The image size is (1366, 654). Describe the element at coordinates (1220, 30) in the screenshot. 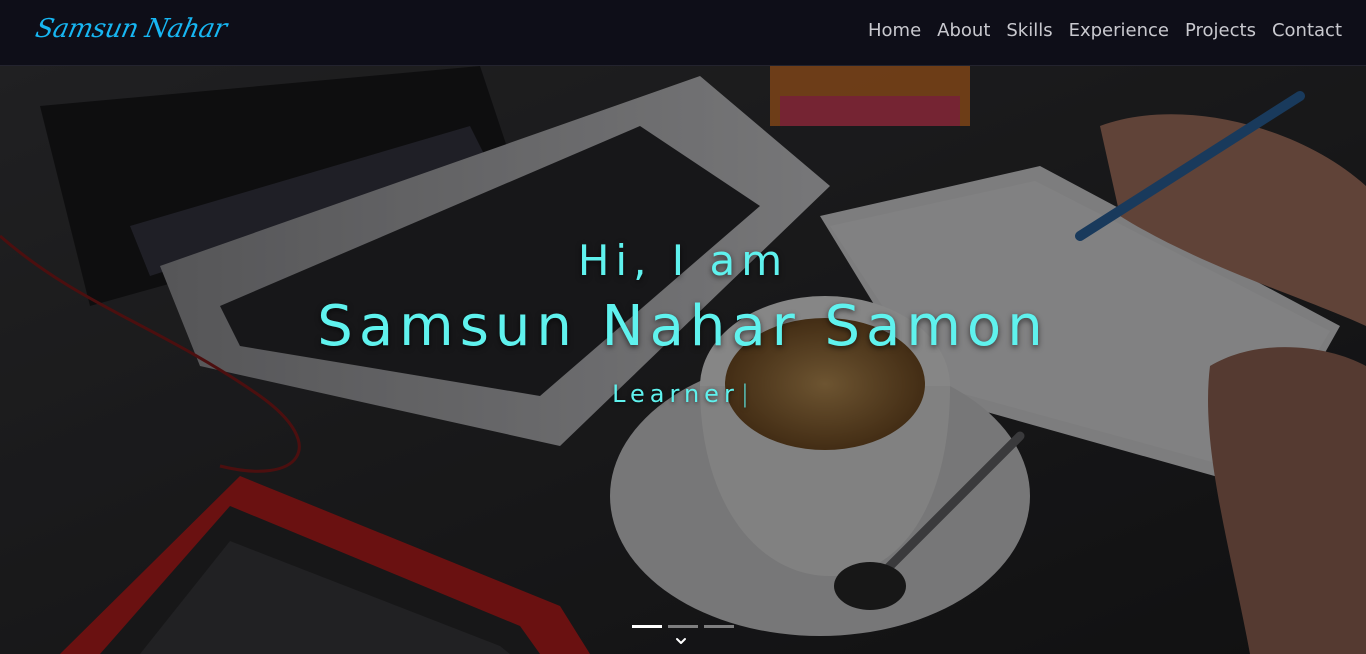

I see `nav-link-projects: Projects` at that location.